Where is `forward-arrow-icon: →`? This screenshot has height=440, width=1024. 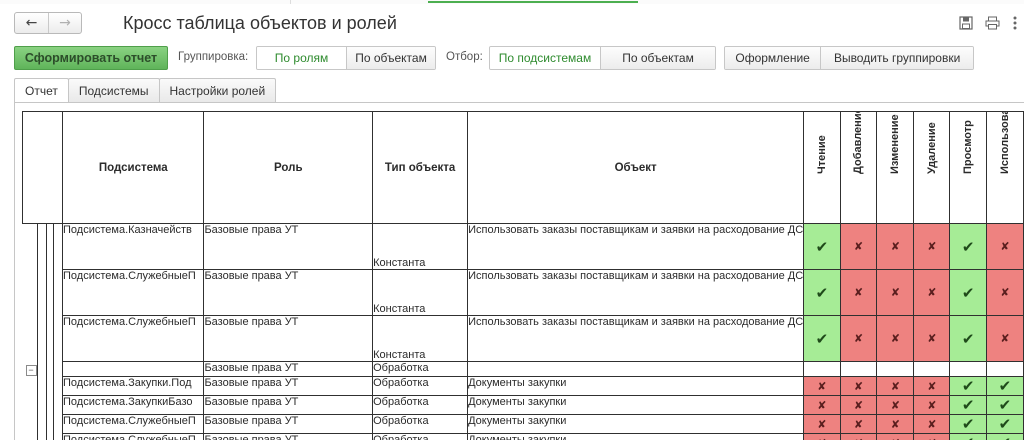
forward-arrow-icon: → is located at coordinates (64, 23).